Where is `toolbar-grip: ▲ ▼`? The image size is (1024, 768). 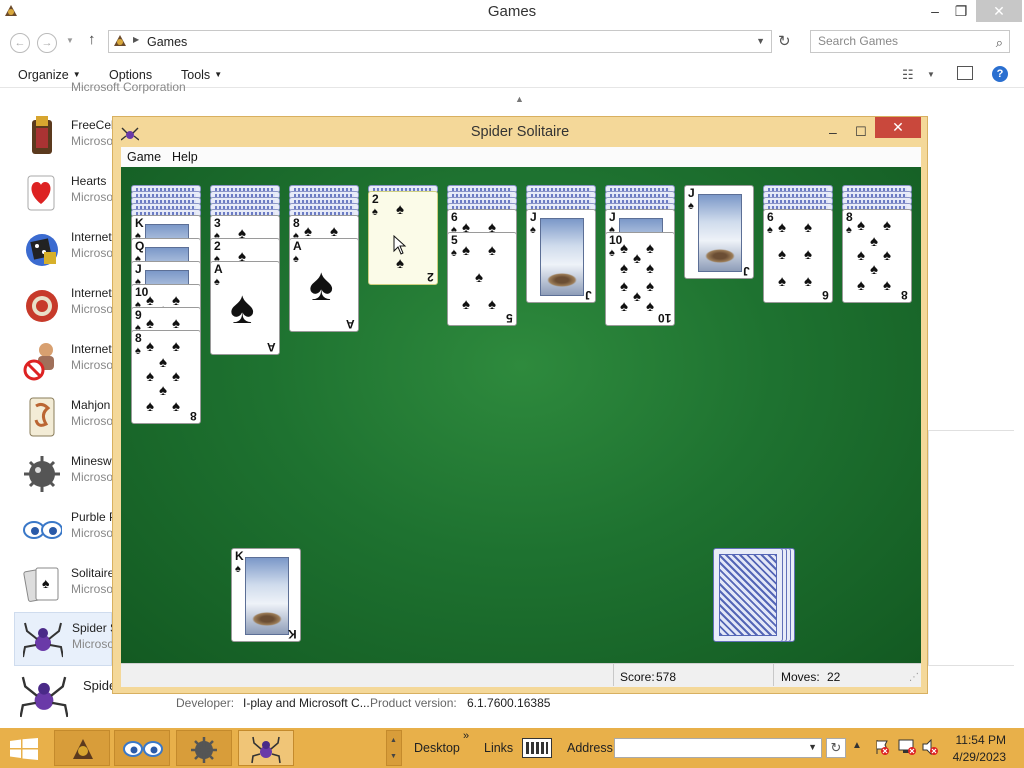
toolbar-grip: ▲ ▼ is located at coordinates (394, 748).